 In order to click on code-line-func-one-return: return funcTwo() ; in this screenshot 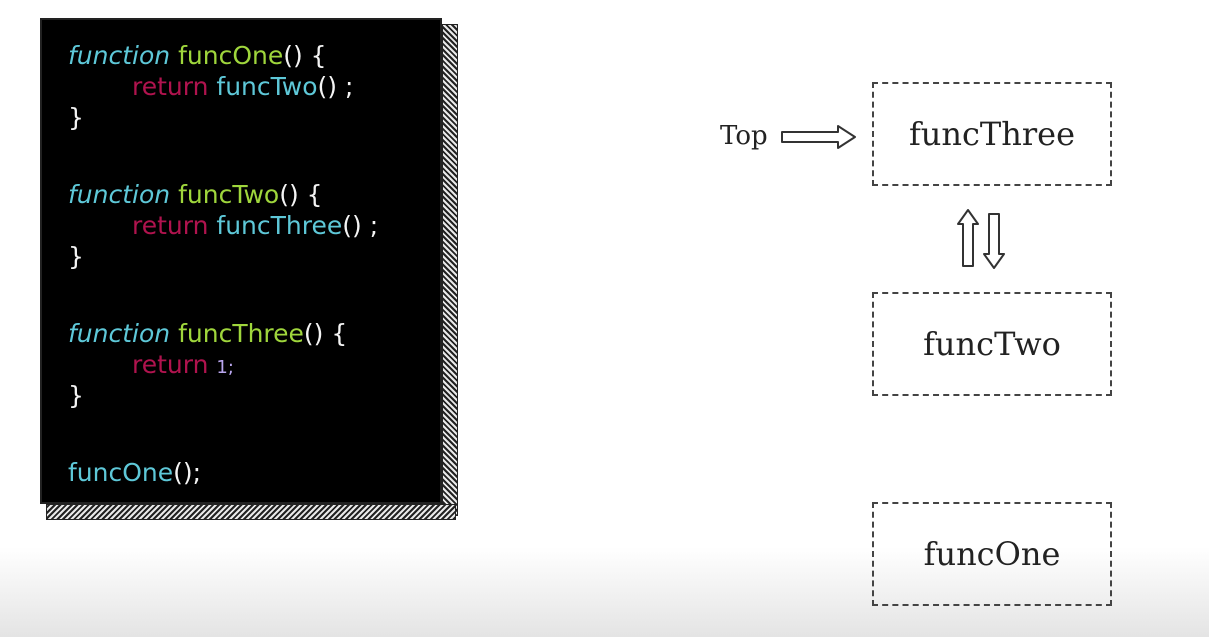, I will do `click(254, 86)`.